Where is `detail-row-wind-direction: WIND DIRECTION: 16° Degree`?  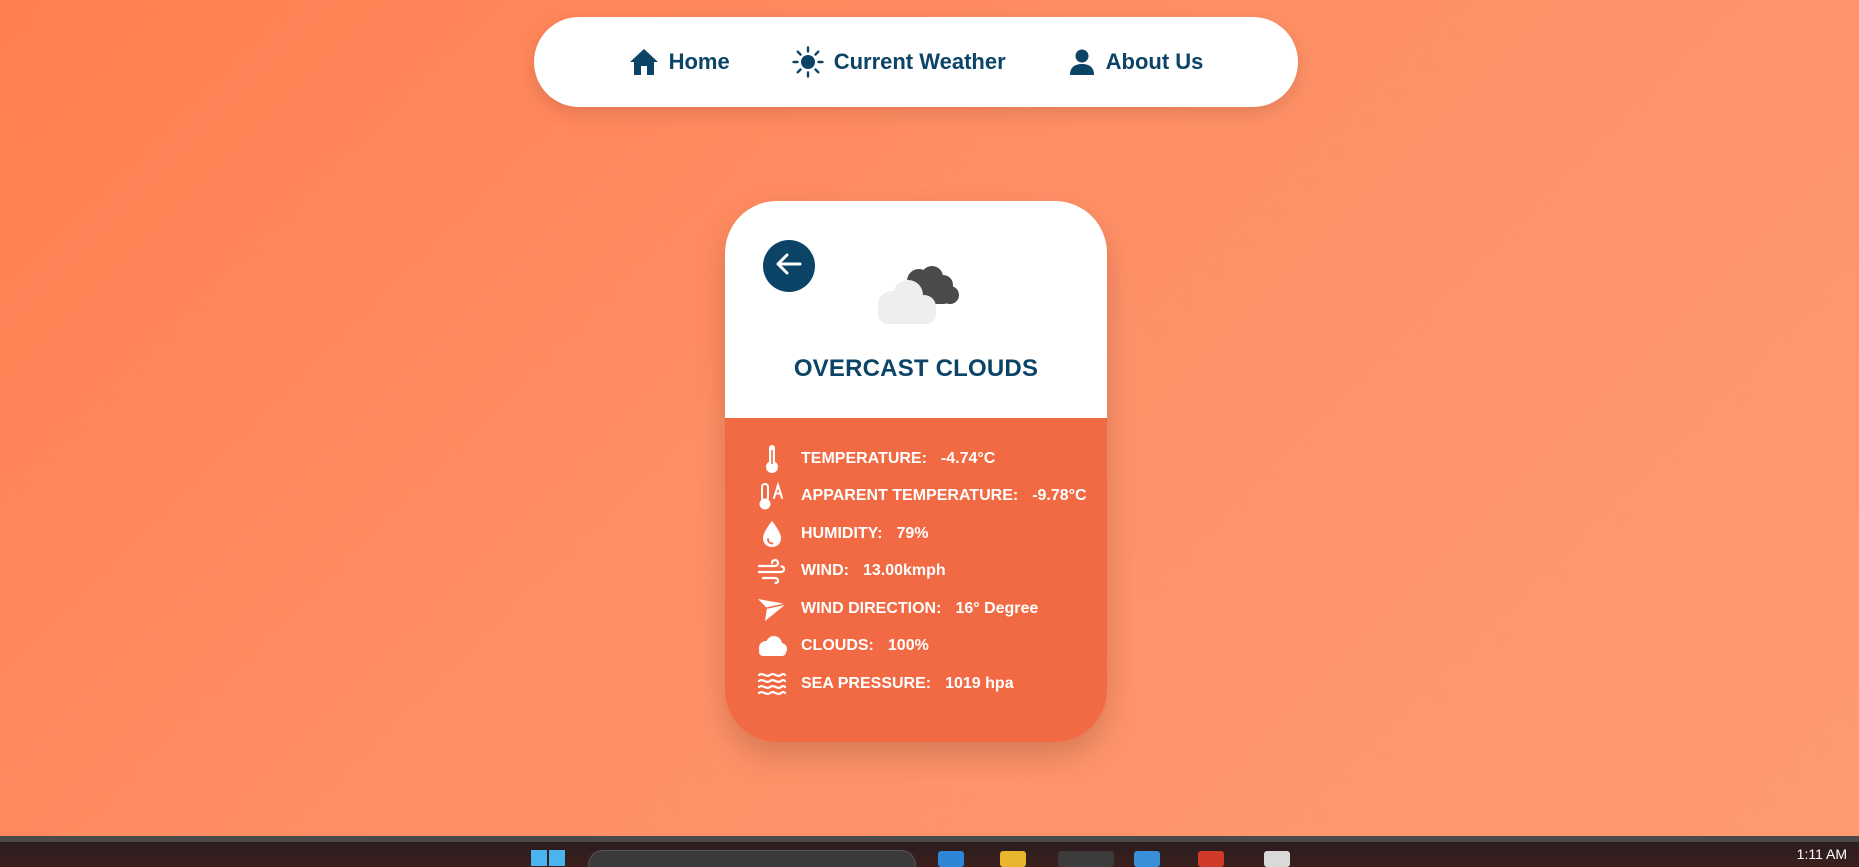 detail-row-wind-direction: WIND DIRECTION: 16° Degree is located at coordinates (896, 609).